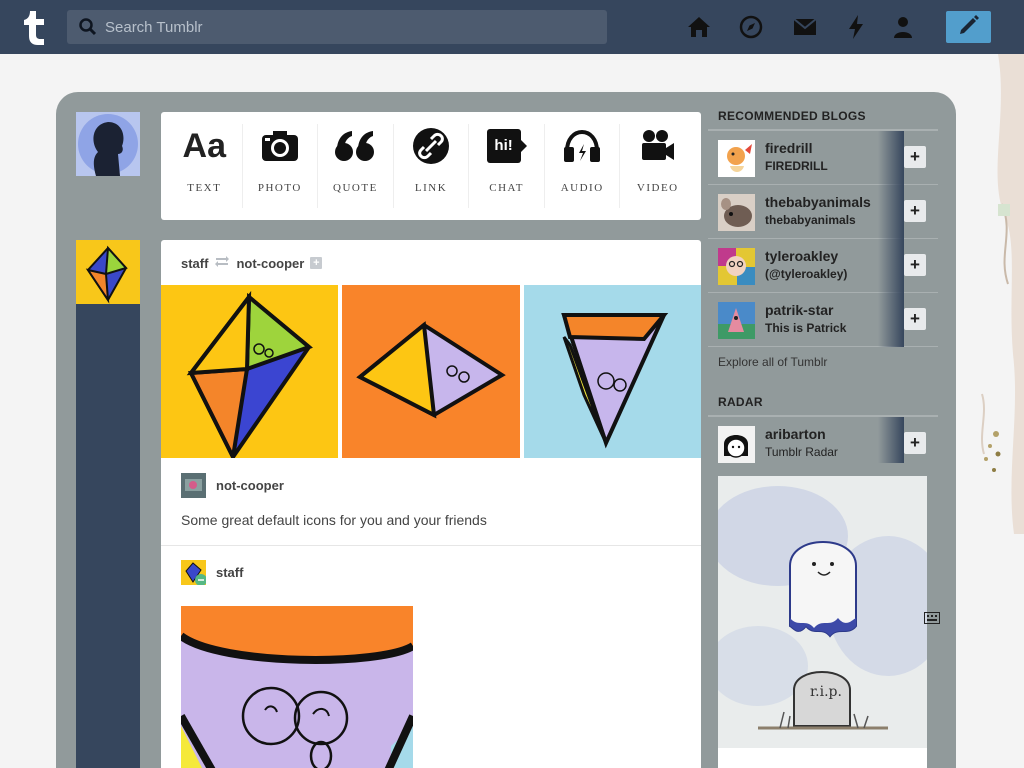 Image resolution: width=1024 pixels, height=768 pixels. What do you see at coordinates (205, 166) in the screenshot?
I see `post-type-text: Aa TEXT` at bounding box center [205, 166].